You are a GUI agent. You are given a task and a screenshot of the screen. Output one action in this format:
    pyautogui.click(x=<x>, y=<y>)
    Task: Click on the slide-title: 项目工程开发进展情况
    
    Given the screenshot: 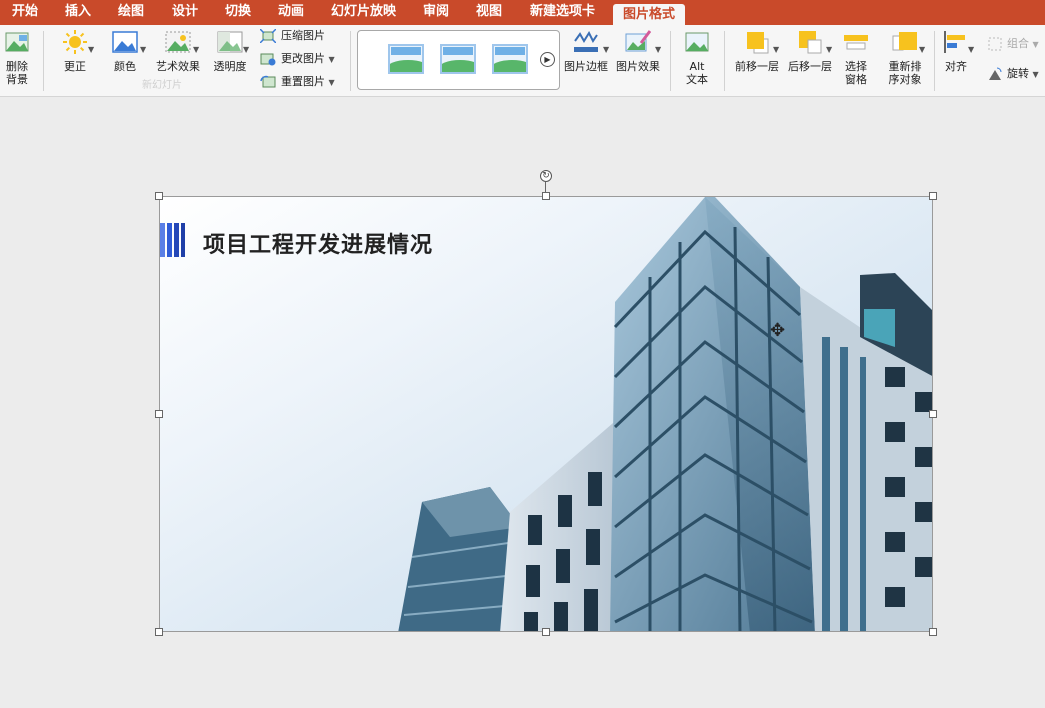 What is the action you would take?
    pyautogui.click(x=318, y=243)
    